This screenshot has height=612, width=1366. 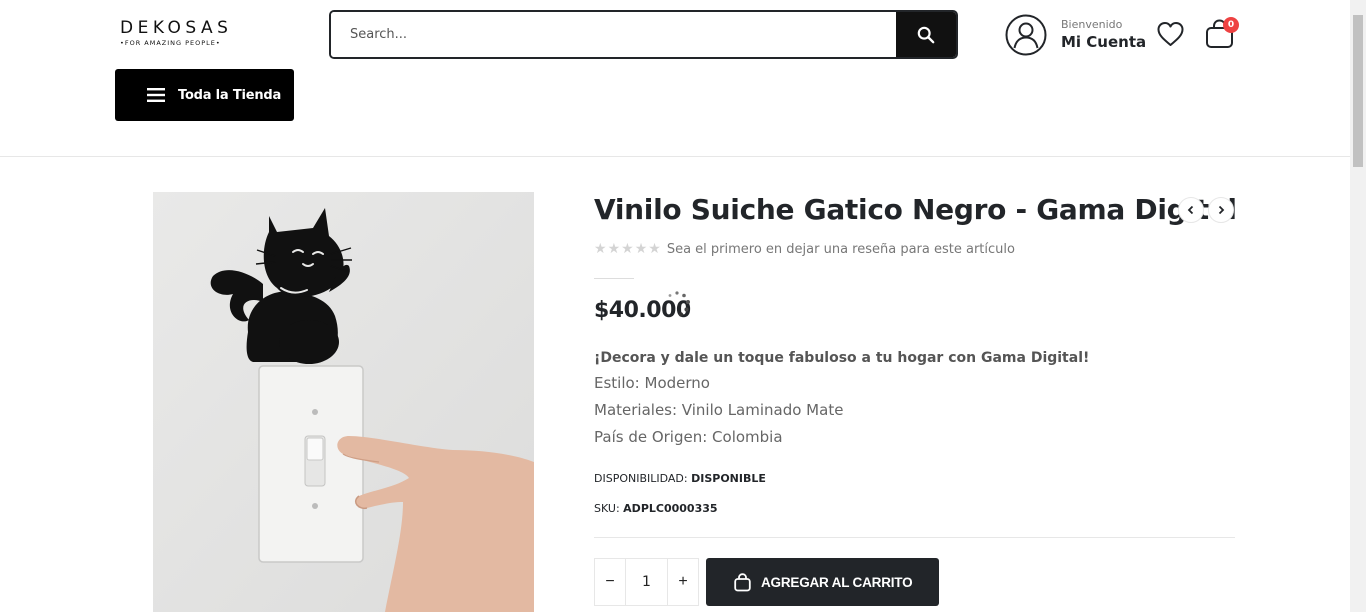 What do you see at coordinates (1026, 35) in the screenshot?
I see `user-icon` at bounding box center [1026, 35].